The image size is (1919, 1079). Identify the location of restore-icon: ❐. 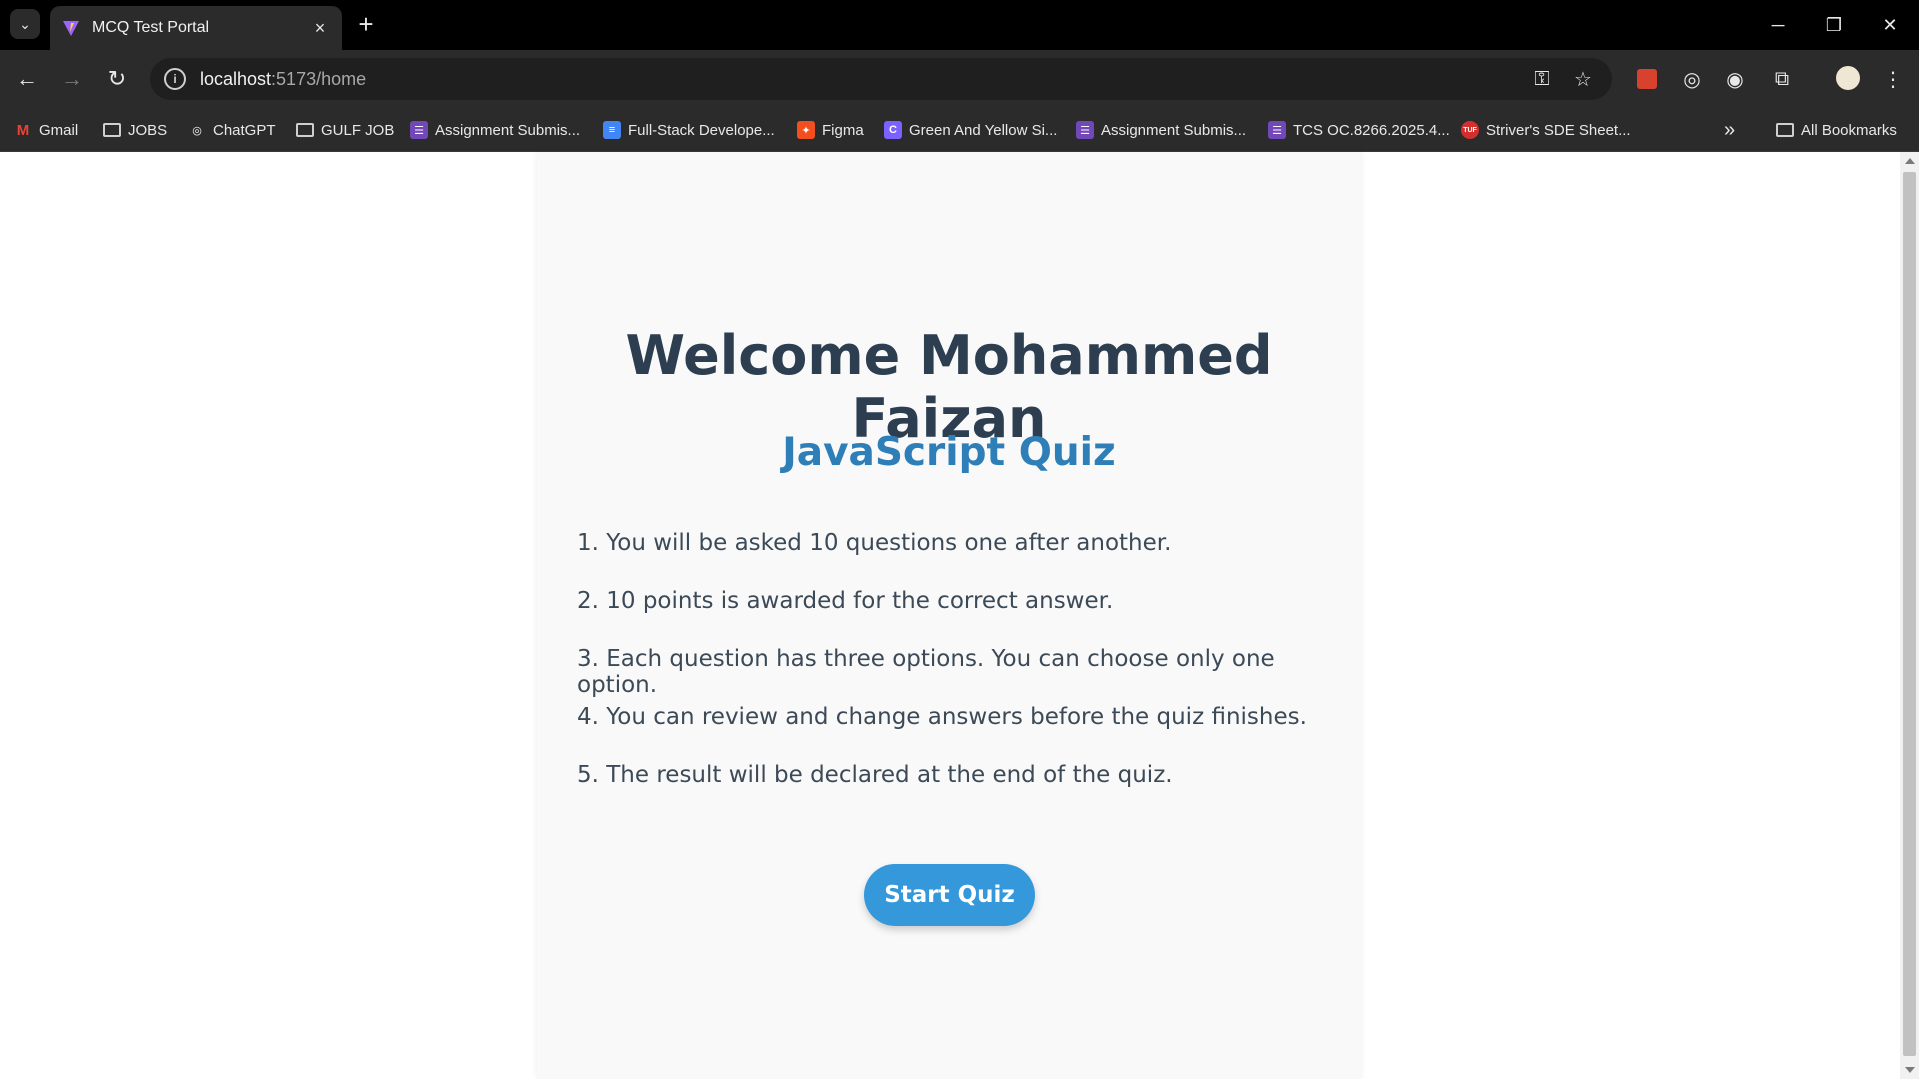
(1834, 25).